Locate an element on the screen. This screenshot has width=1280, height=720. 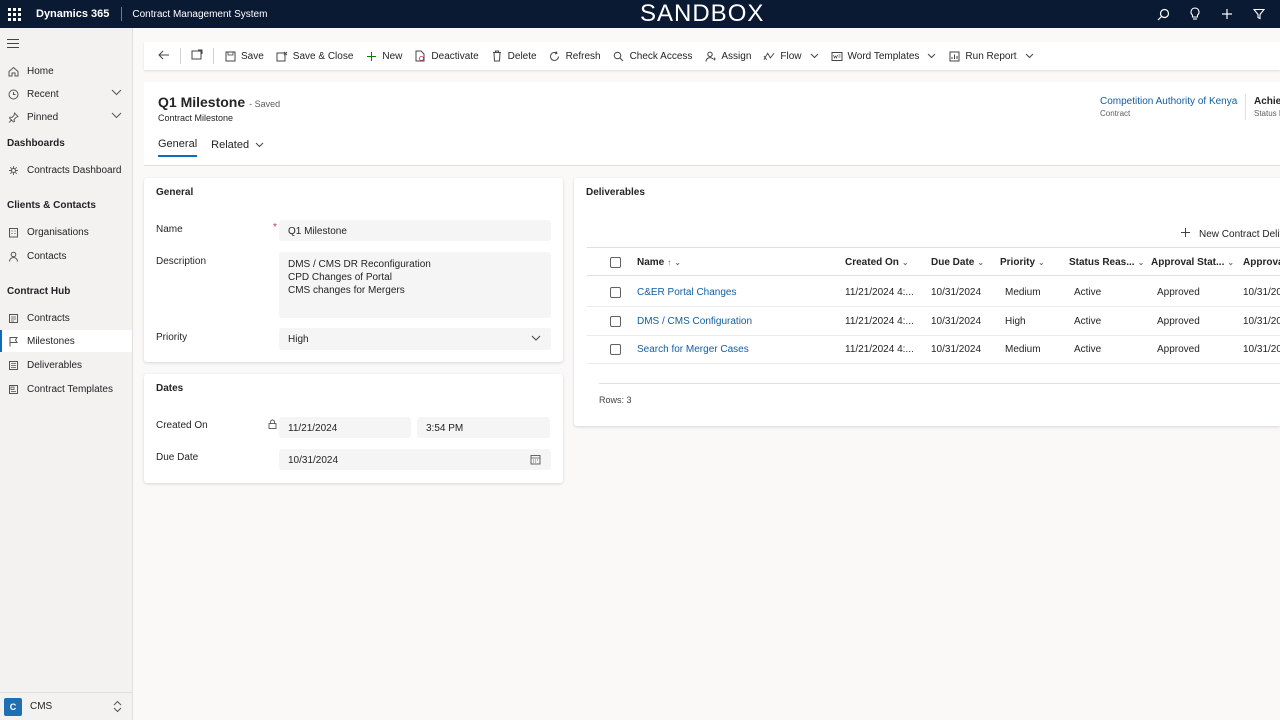
sidebar-item-pinned: Pinned is located at coordinates (66, 117).